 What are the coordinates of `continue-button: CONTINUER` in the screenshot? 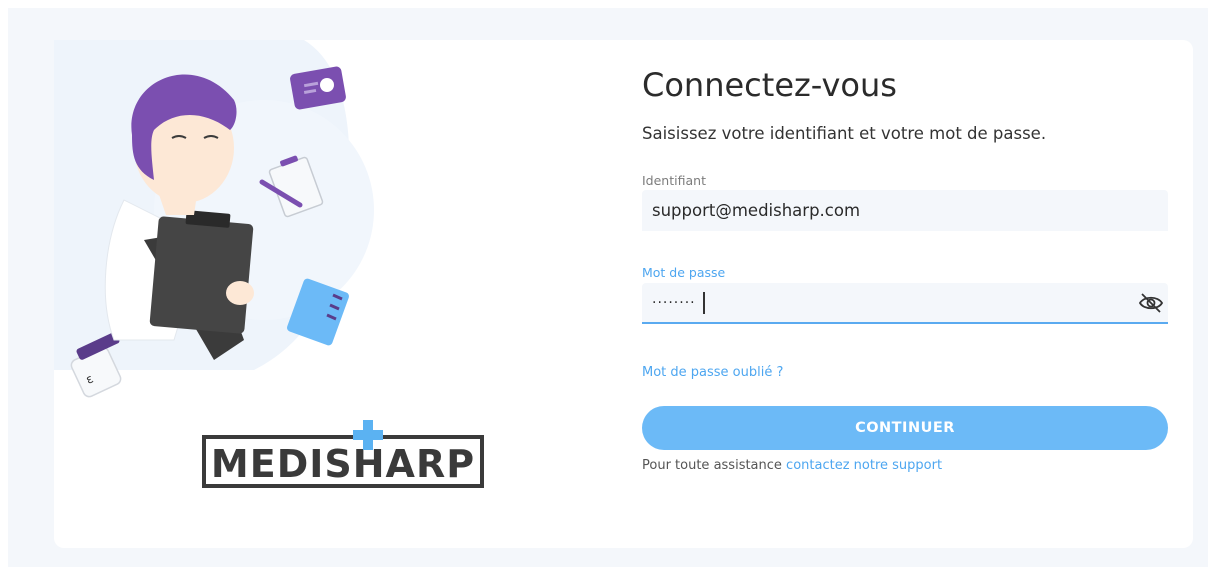 It's located at (905, 428).